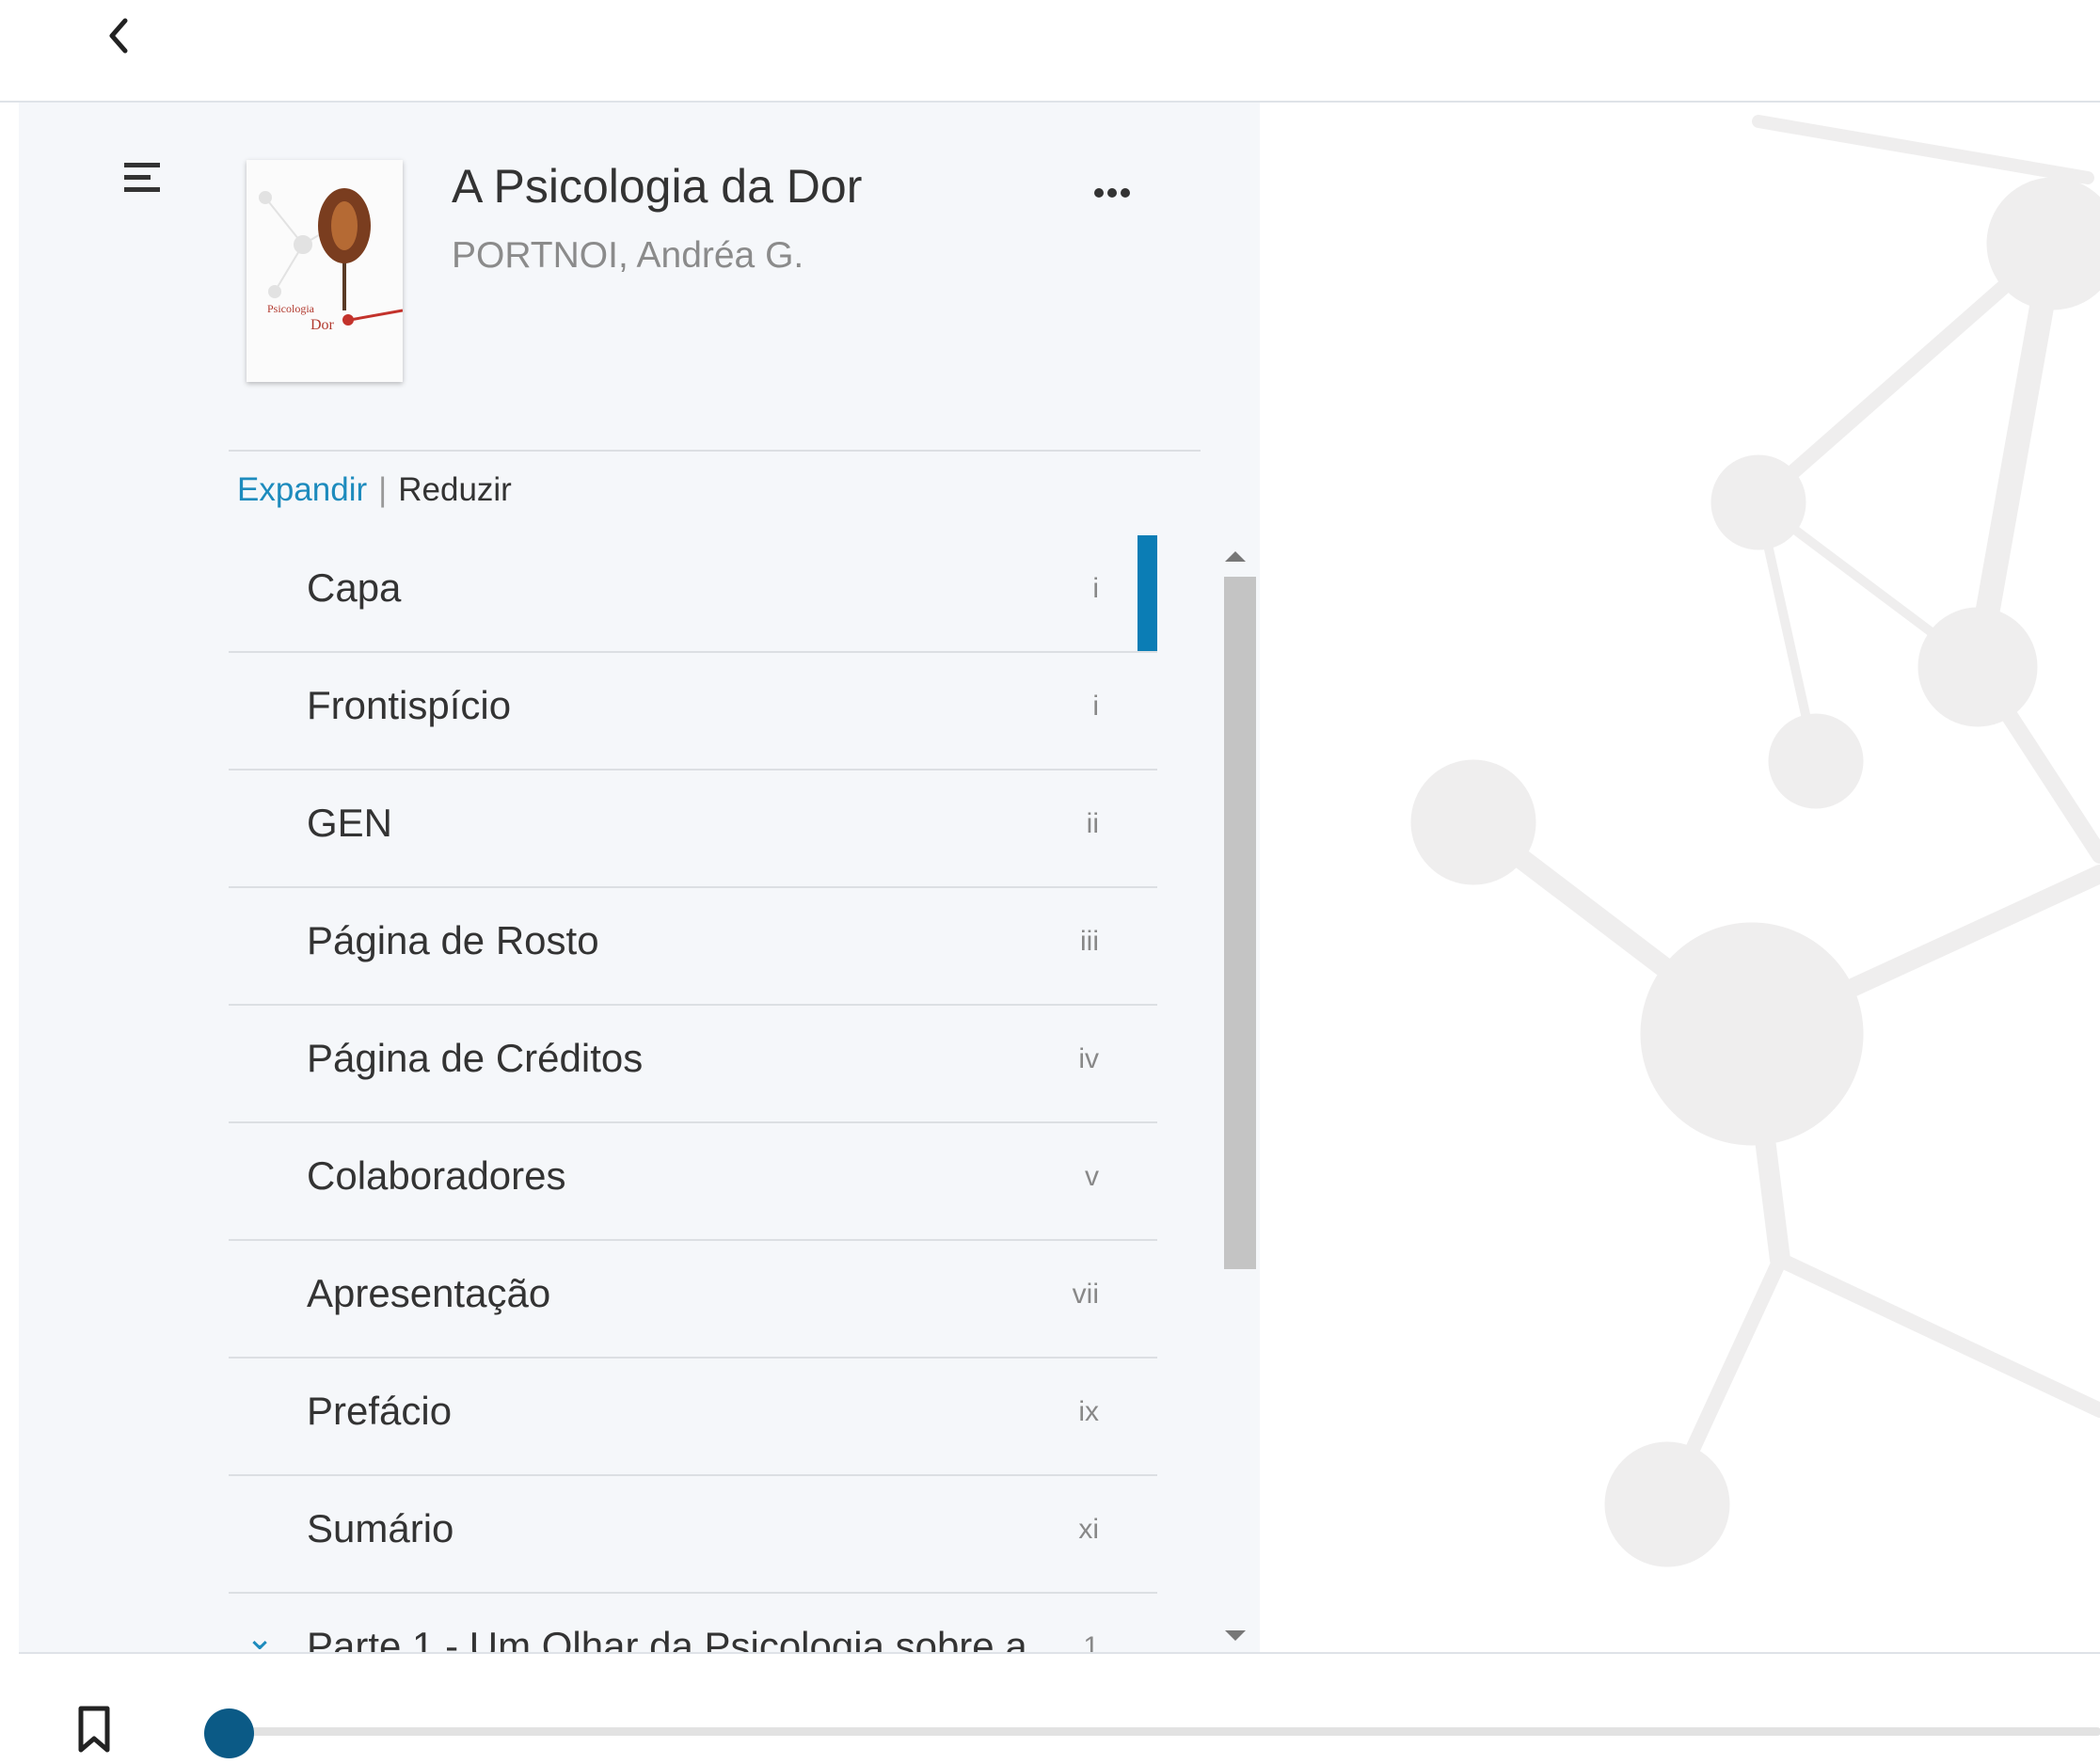 This screenshot has height=1764, width=2100. I want to click on toc-item-label: Frontispício, so click(410, 705).